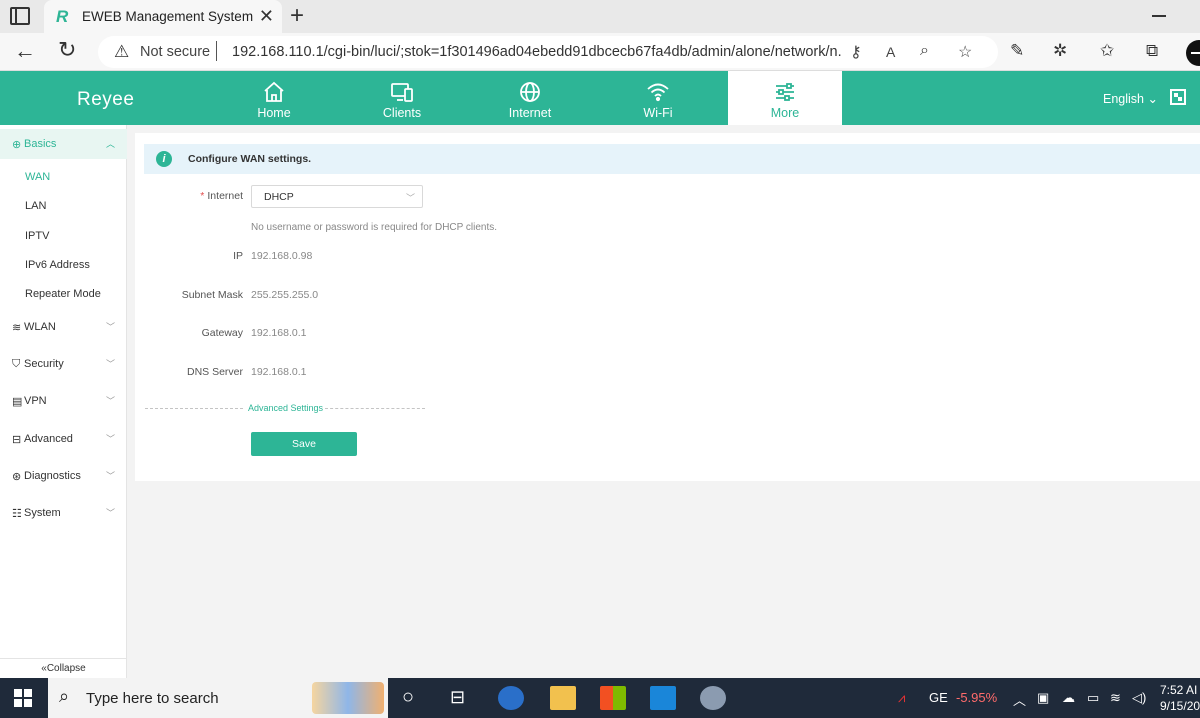  What do you see at coordinates (214, 372) in the screenshot?
I see `dns-server-label: DNS Server` at bounding box center [214, 372].